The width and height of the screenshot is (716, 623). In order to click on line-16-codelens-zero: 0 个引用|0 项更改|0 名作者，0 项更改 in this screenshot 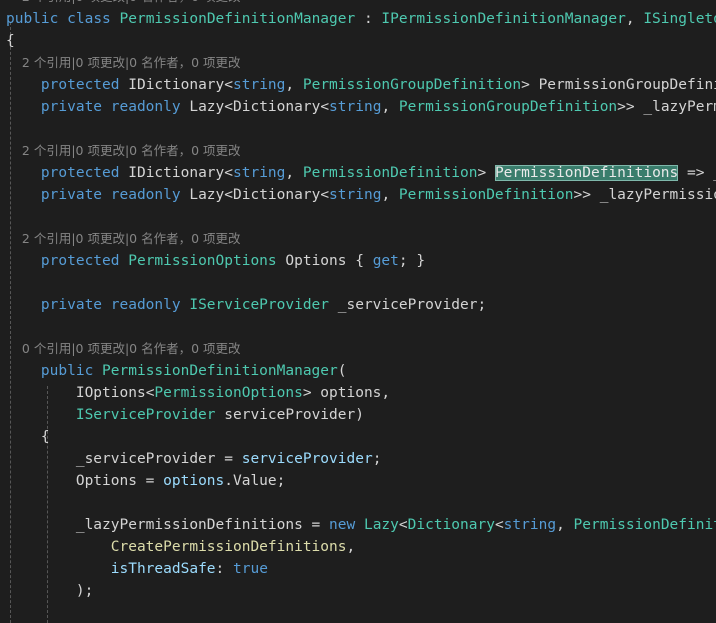, I will do `click(358, 349)`.